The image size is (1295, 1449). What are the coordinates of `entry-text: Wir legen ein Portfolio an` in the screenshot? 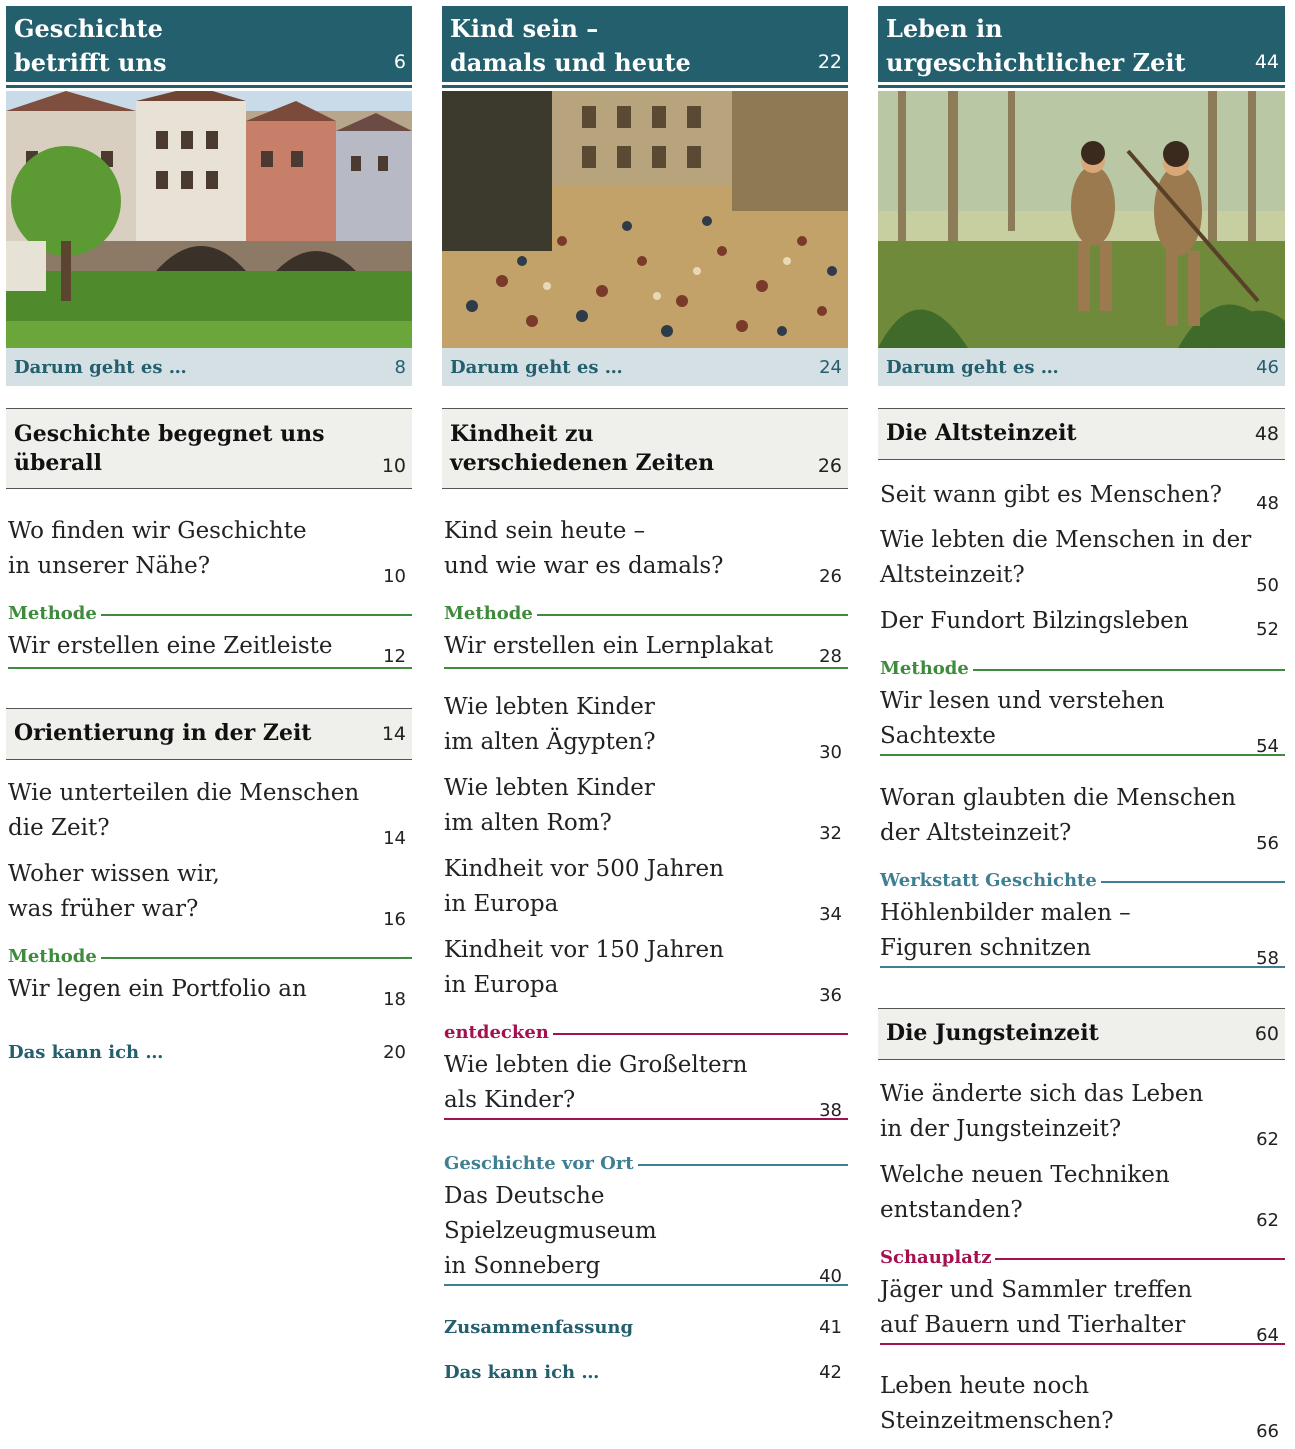 It's located at (157, 989).